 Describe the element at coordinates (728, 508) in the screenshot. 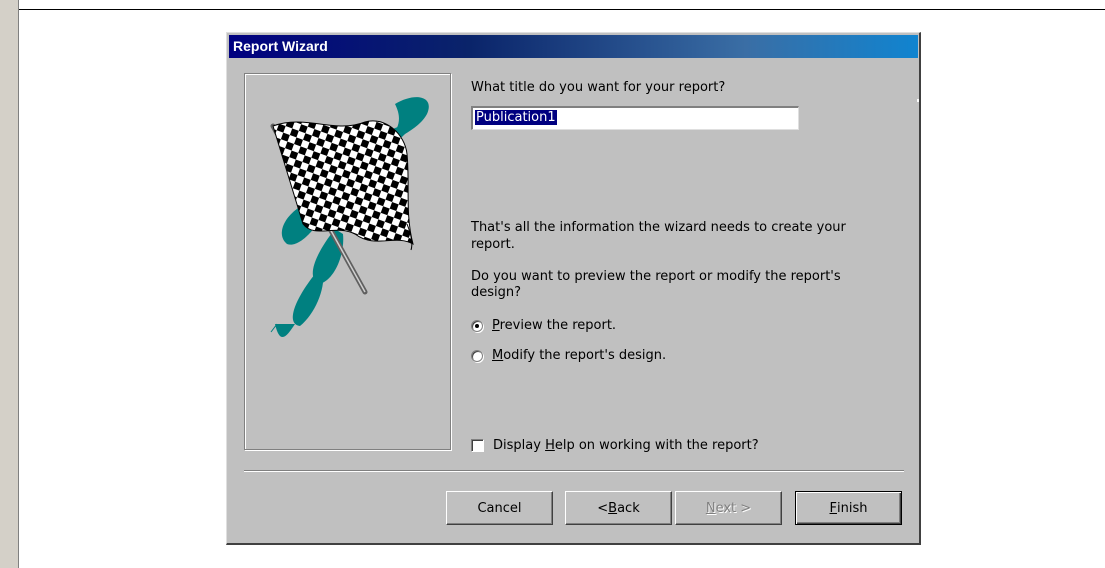

I see `next-button: Next >` at that location.